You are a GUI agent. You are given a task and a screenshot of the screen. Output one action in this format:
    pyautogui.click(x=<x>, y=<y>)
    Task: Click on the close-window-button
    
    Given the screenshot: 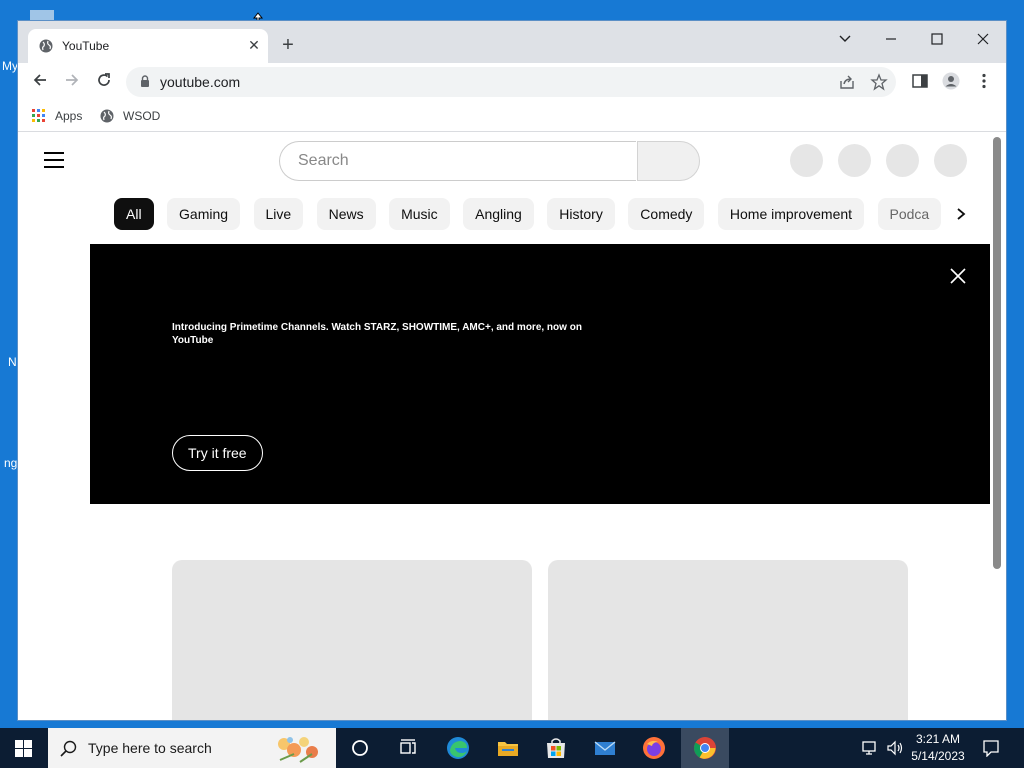 What is the action you would take?
    pyautogui.click(x=983, y=41)
    